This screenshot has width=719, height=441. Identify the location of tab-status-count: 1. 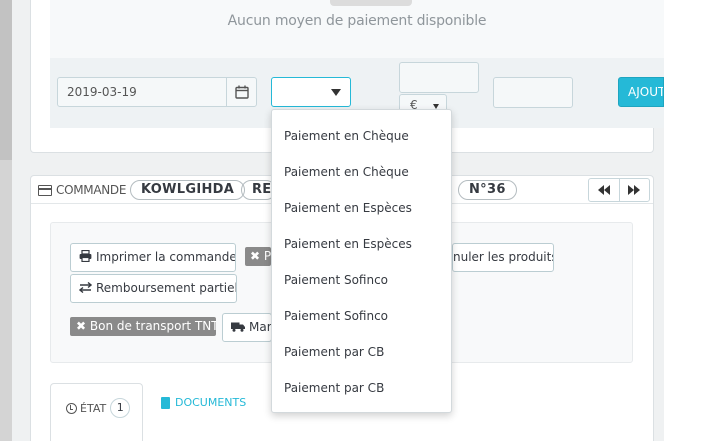
(120, 408).